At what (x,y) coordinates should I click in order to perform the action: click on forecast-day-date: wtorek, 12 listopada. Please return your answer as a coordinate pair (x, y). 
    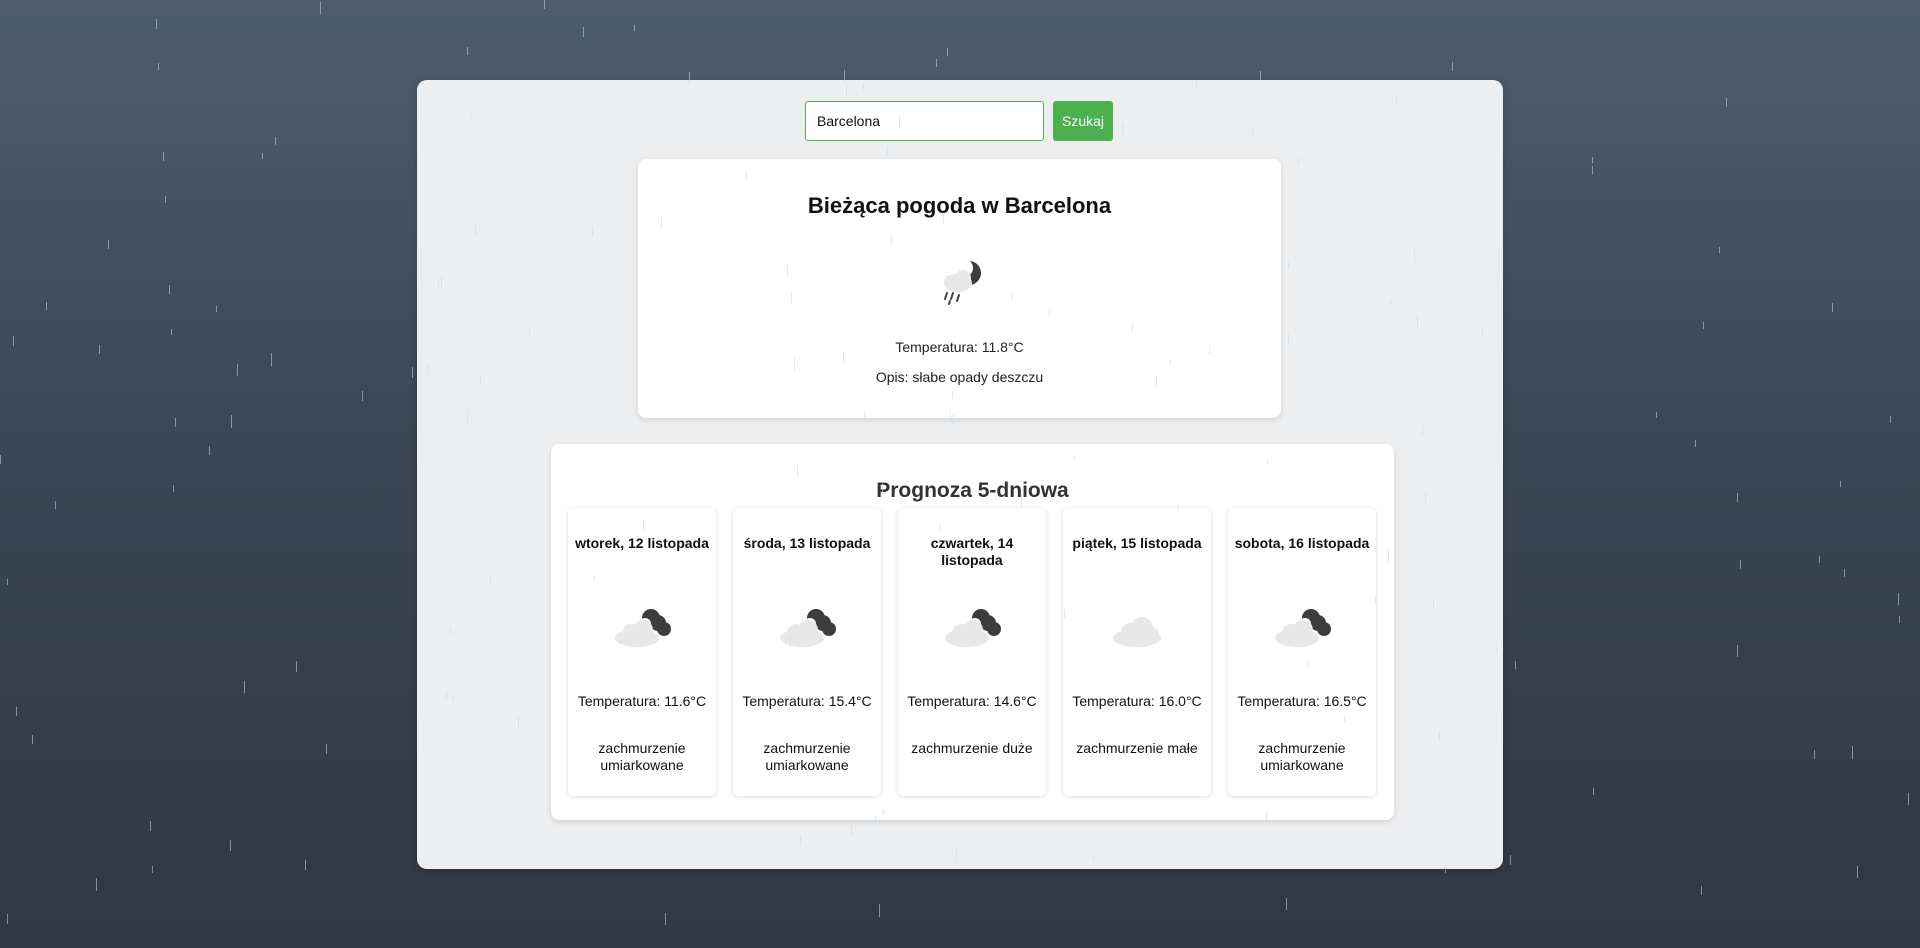
    Looking at the image, I should click on (642, 543).